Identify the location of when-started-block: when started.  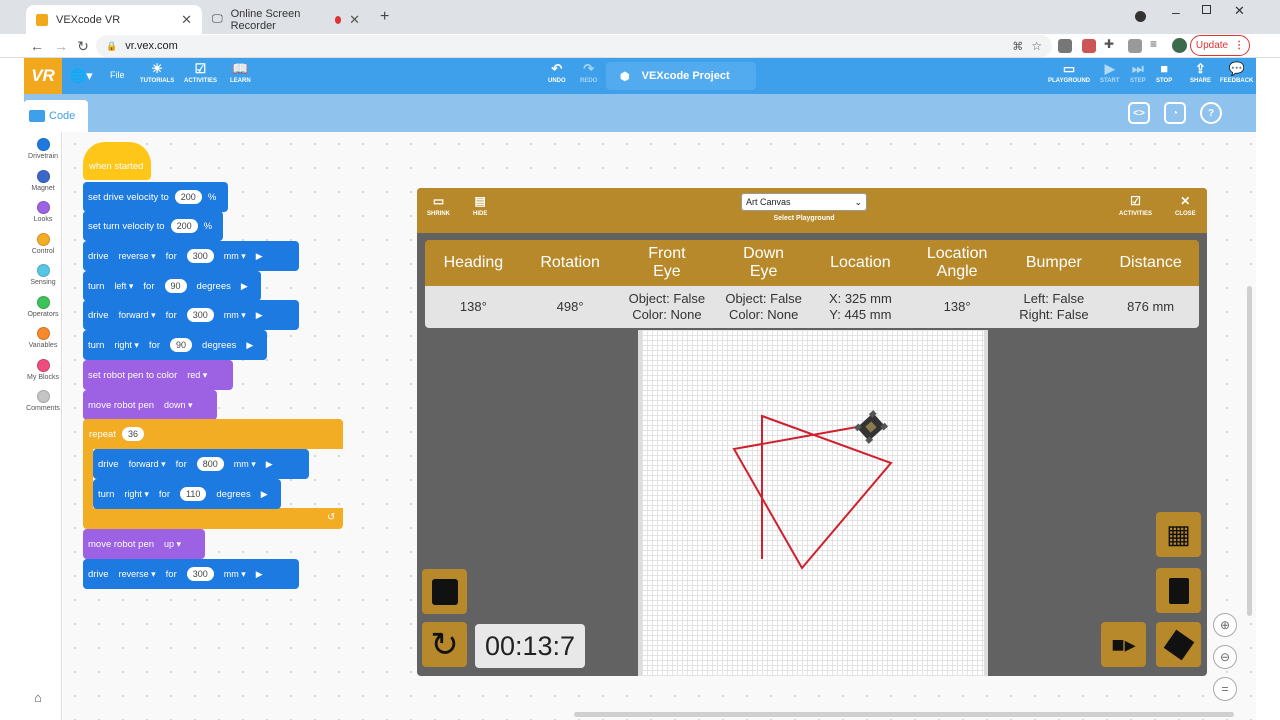
(117, 161).